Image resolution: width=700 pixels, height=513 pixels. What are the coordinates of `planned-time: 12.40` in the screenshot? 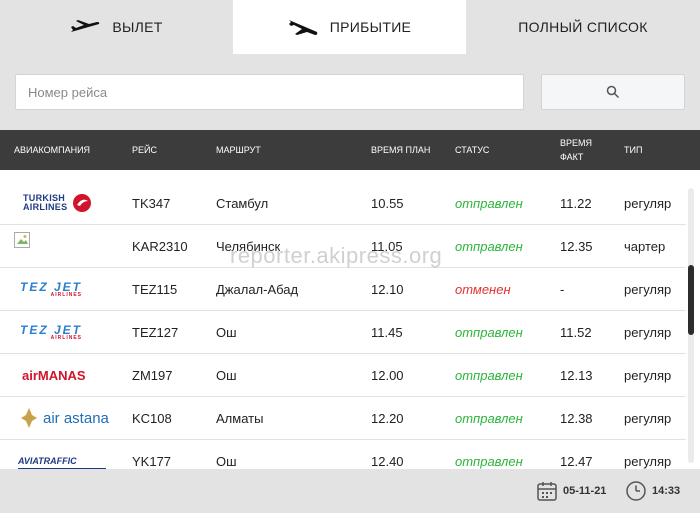 It's located at (387, 461).